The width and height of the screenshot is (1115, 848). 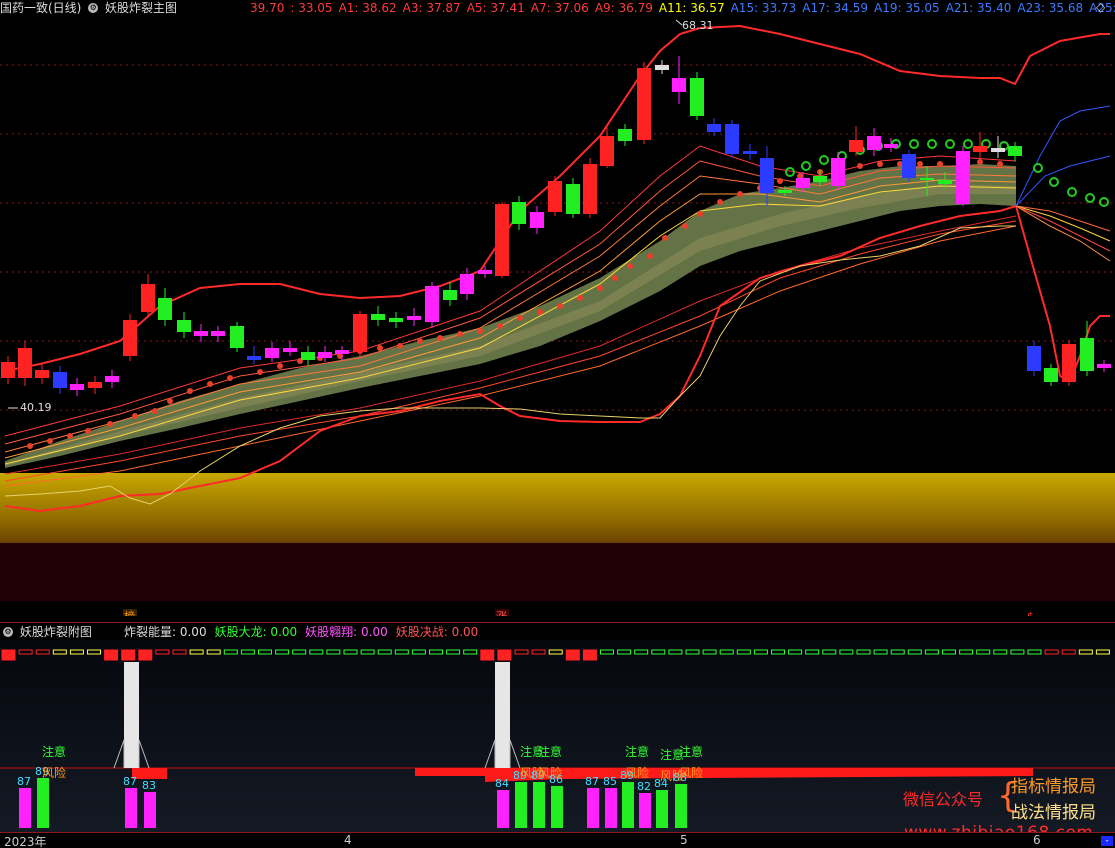 I want to click on watermark-line1: 指标情报局, so click(x=1053, y=787).